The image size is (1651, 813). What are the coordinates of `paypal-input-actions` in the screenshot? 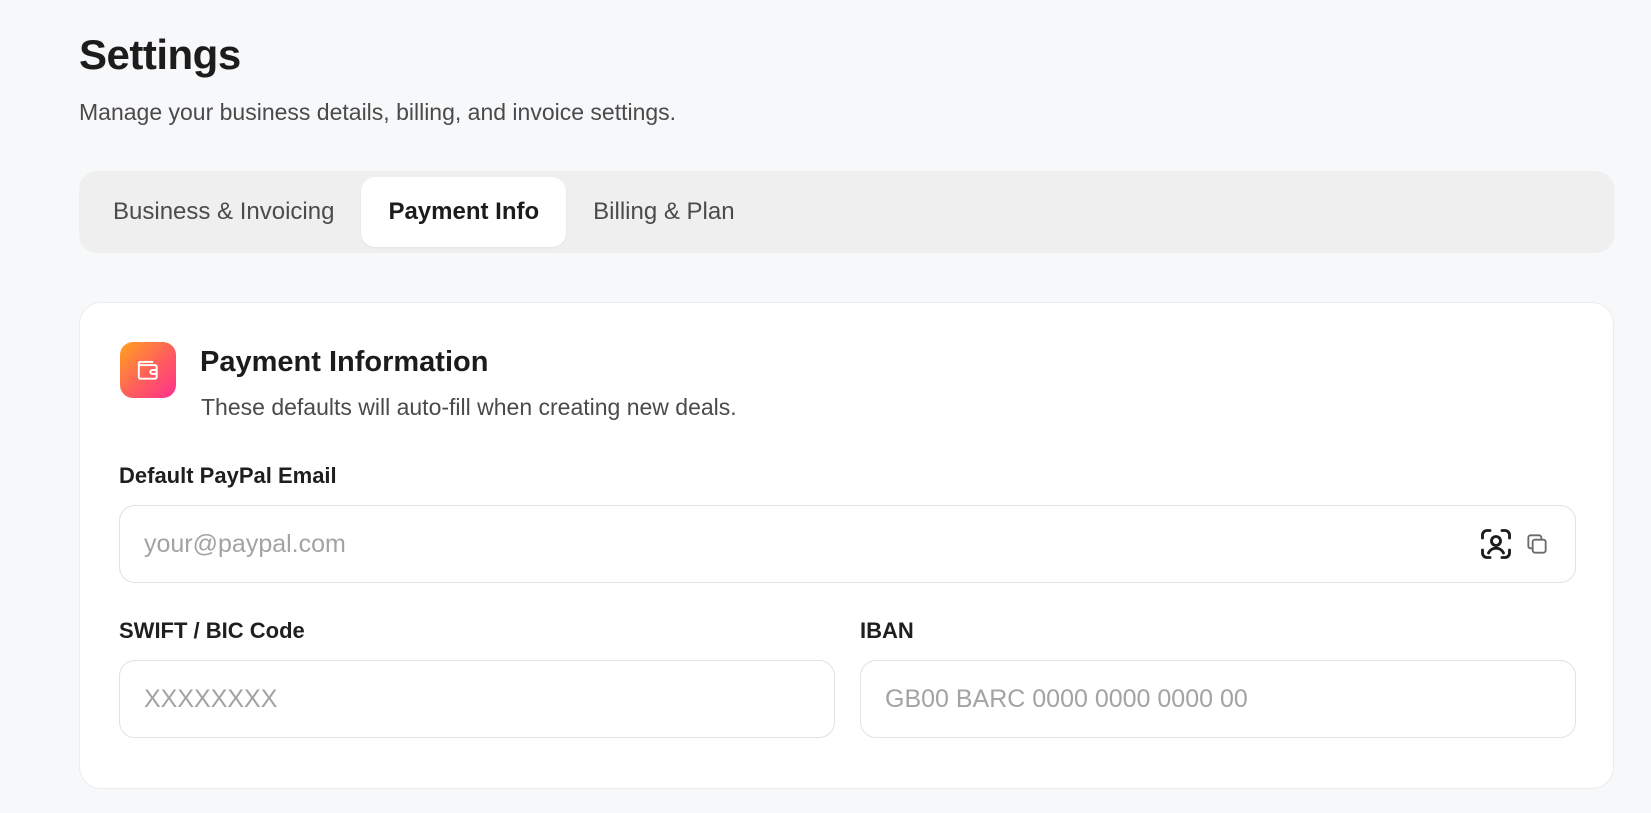 It's located at (1514, 544).